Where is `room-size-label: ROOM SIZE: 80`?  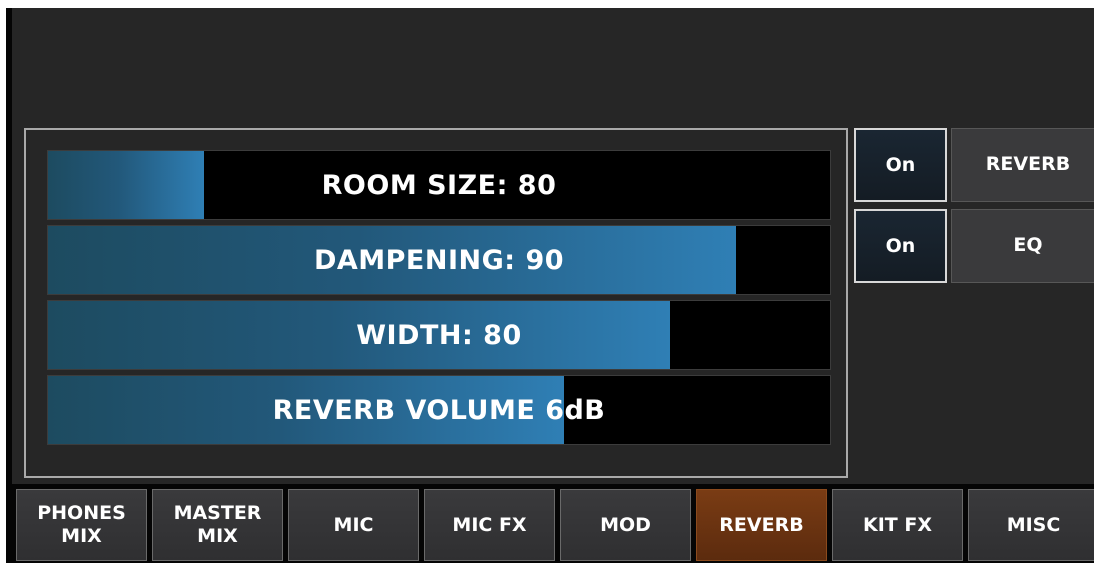 room-size-label: ROOM SIZE: 80 is located at coordinates (439, 185).